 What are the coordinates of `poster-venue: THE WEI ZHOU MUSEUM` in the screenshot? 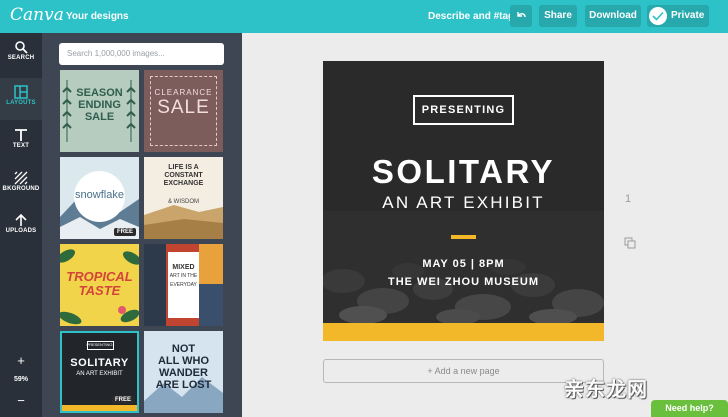 It's located at (463, 282).